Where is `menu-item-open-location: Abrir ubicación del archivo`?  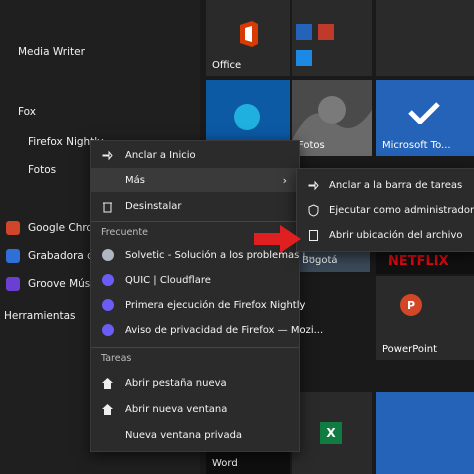
menu-item-open-location: Abrir ubicación del archivo is located at coordinates (385, 235).